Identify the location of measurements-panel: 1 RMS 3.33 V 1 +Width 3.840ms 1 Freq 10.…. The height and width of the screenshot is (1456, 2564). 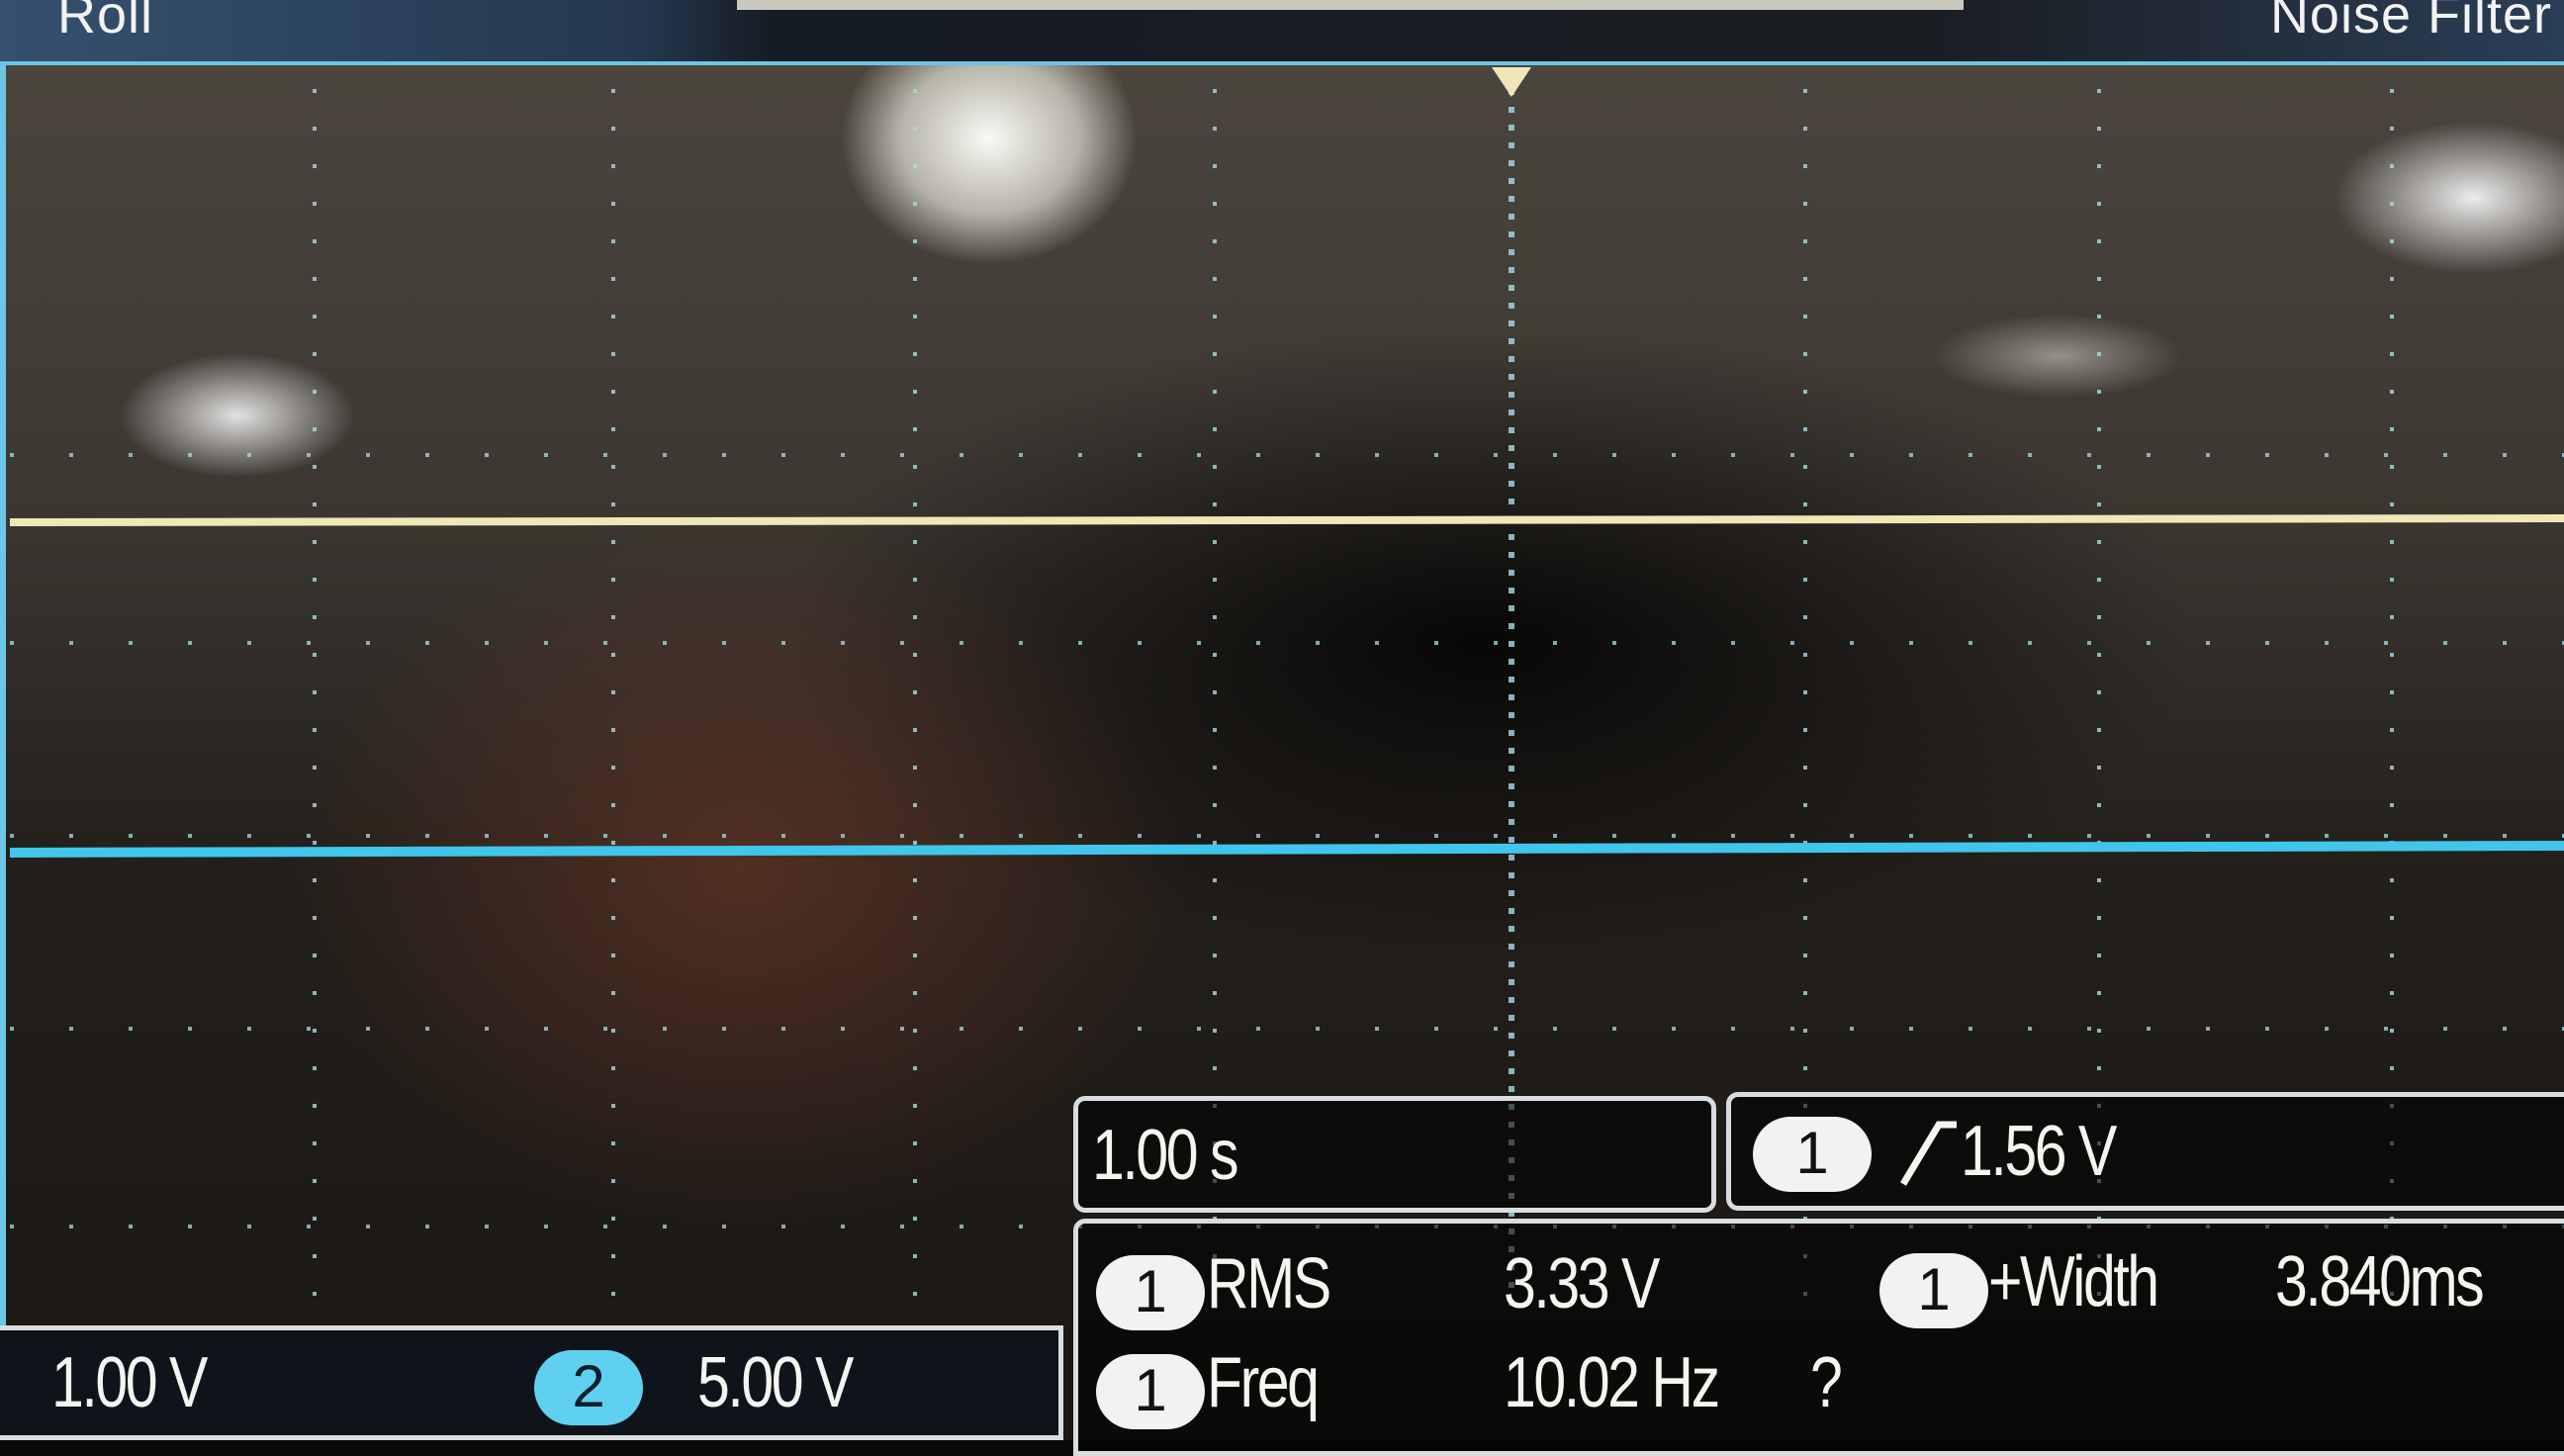
(1818, 1337).